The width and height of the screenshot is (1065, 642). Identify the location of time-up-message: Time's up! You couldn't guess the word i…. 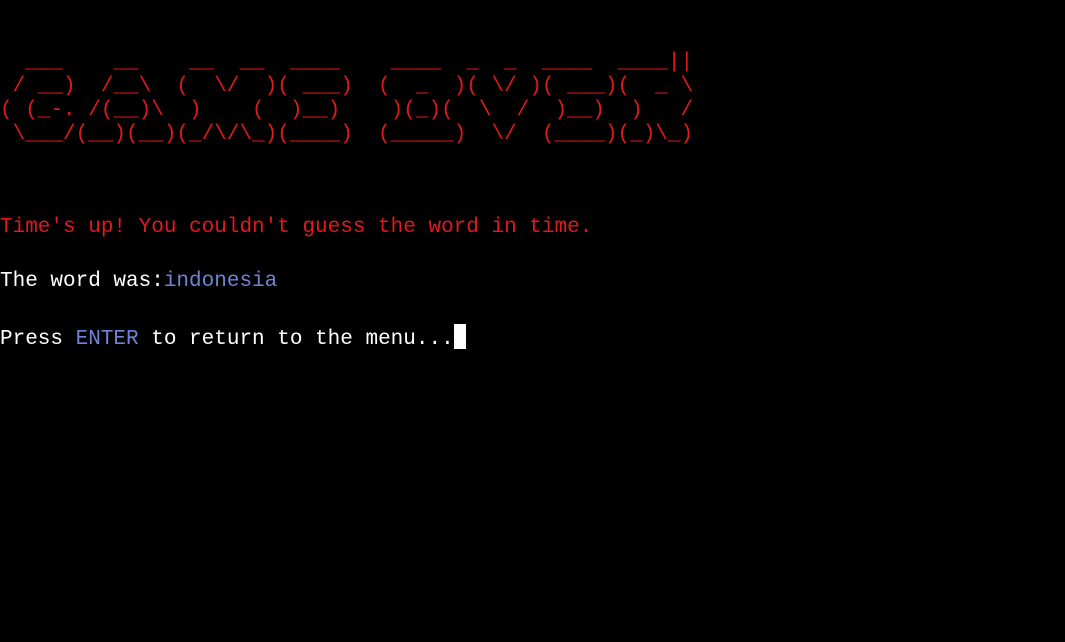
(296, 227).